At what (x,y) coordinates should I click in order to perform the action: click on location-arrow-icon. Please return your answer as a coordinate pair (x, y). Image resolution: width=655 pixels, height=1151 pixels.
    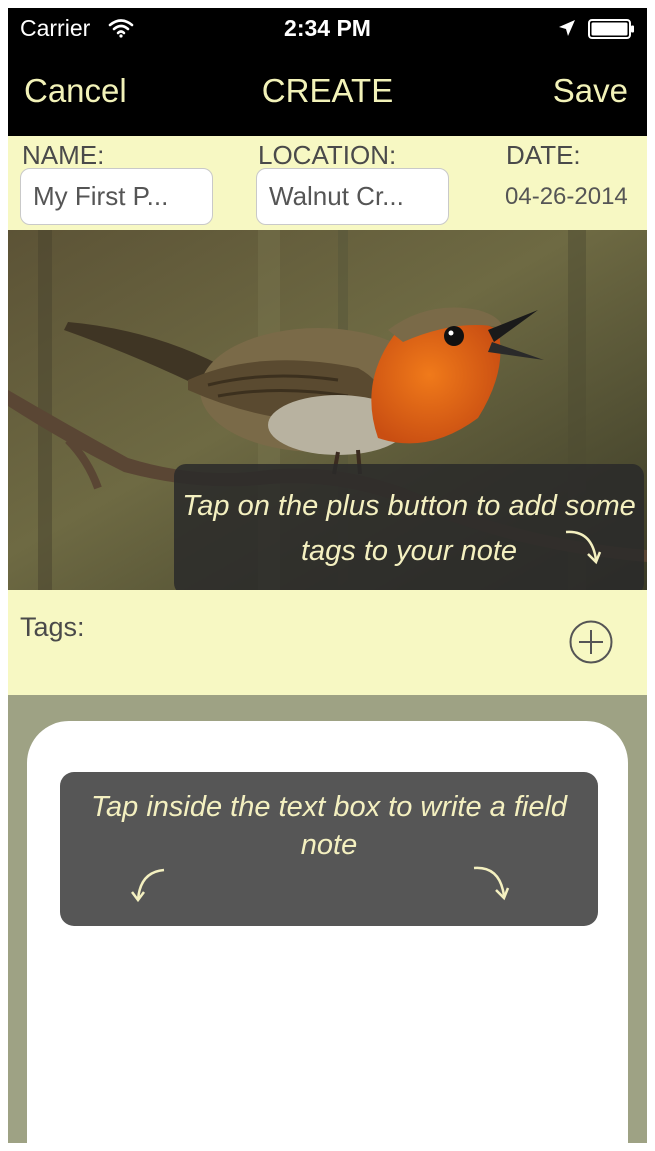
    Looking at the image, I should click on (567, 28).